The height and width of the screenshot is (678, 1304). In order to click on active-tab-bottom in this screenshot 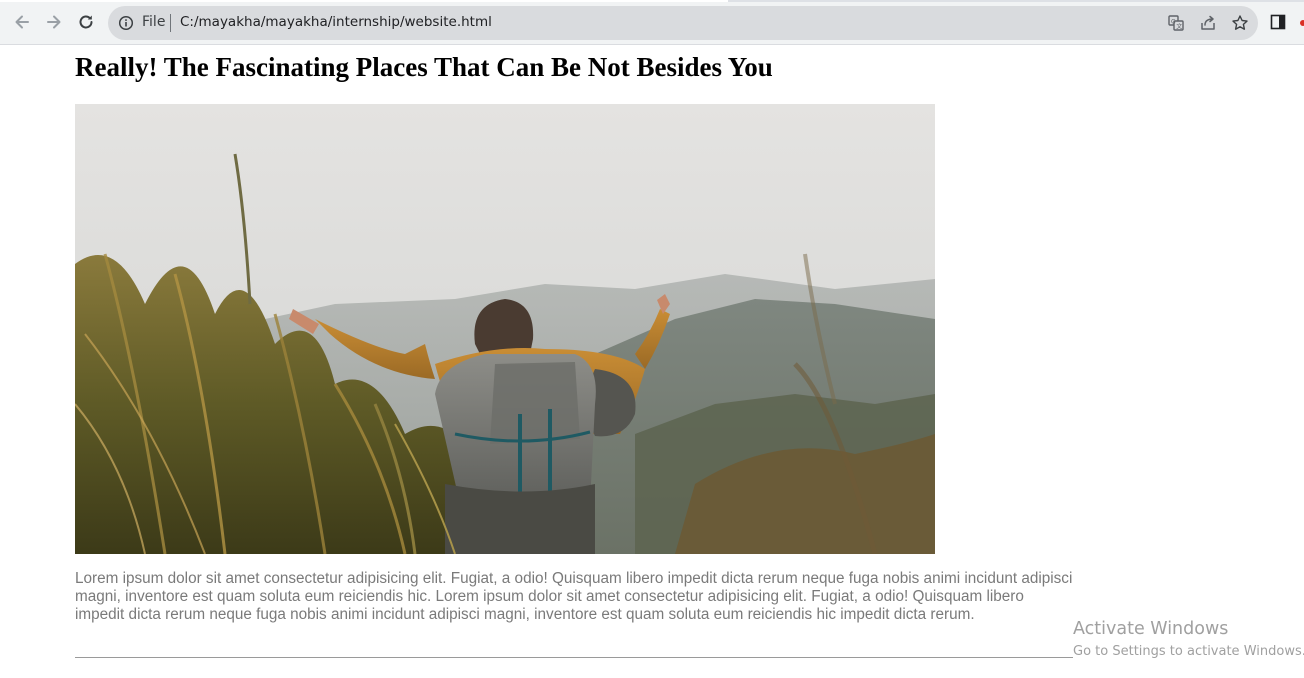, I will do `click(364, 1)`.